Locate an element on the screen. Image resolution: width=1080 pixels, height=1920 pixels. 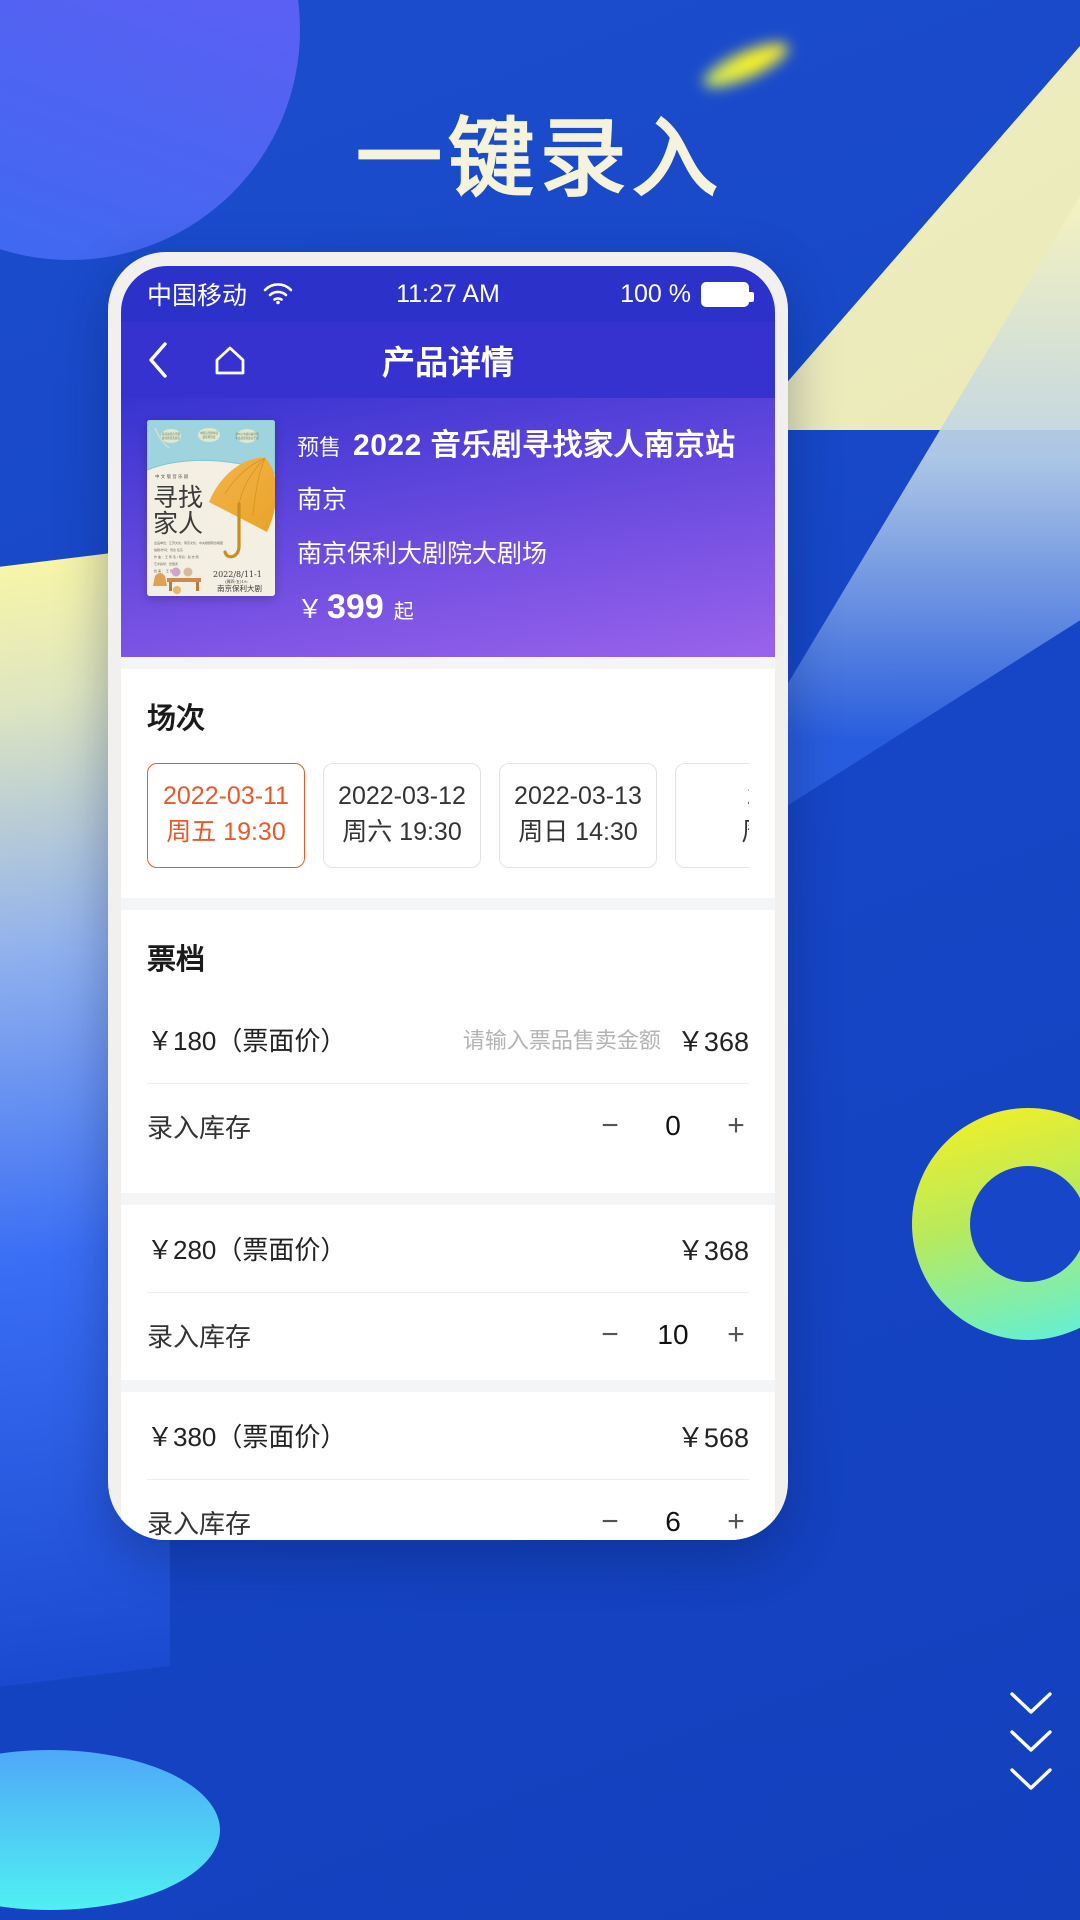
svg-text: 出品单位：江苏文化、南京文化、中央歌剧院合唱团 is located at coordinates (188, 542).